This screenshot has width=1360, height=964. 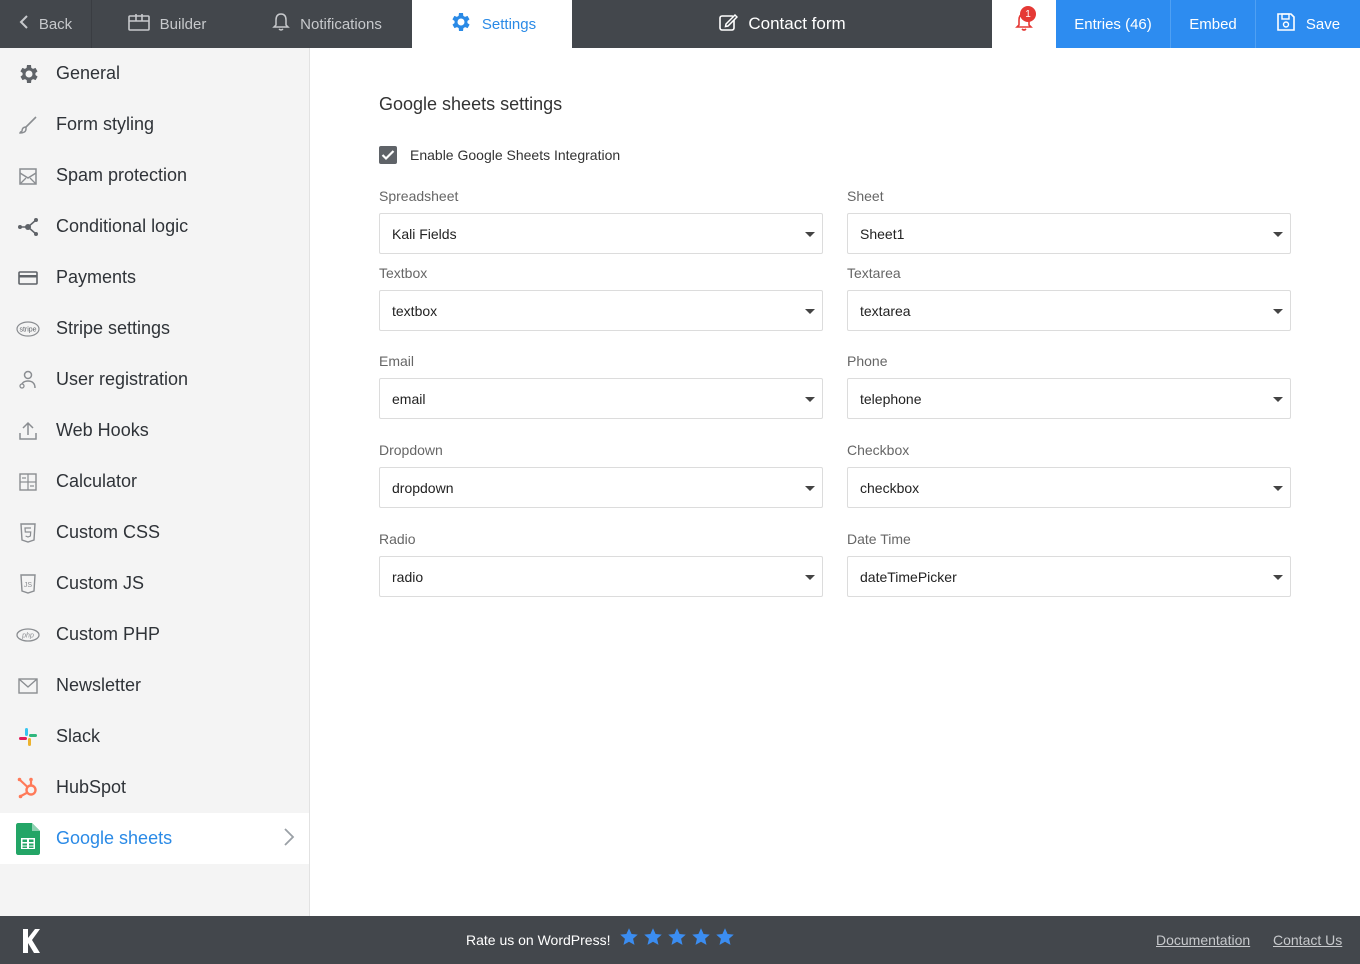 I want to click on sidebar-item-conditional-logic: Conditional logic, so click(x=154, y=226).